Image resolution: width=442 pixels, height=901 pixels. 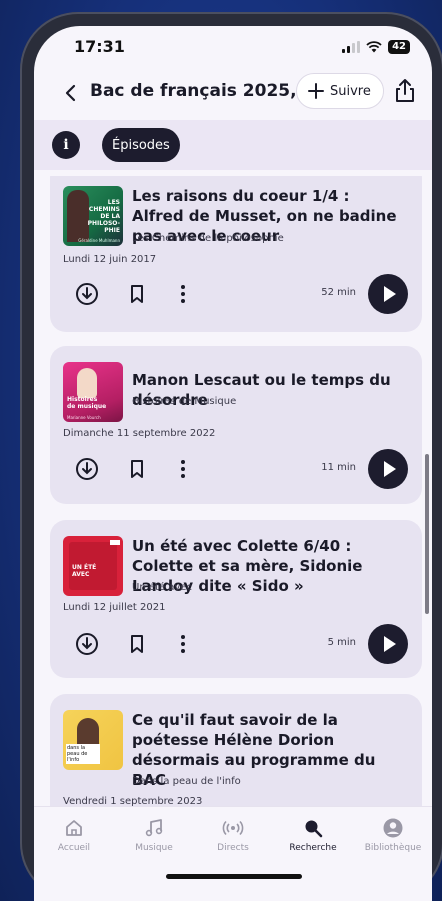 I want to click on music-icon, so click(x=154, y=828).